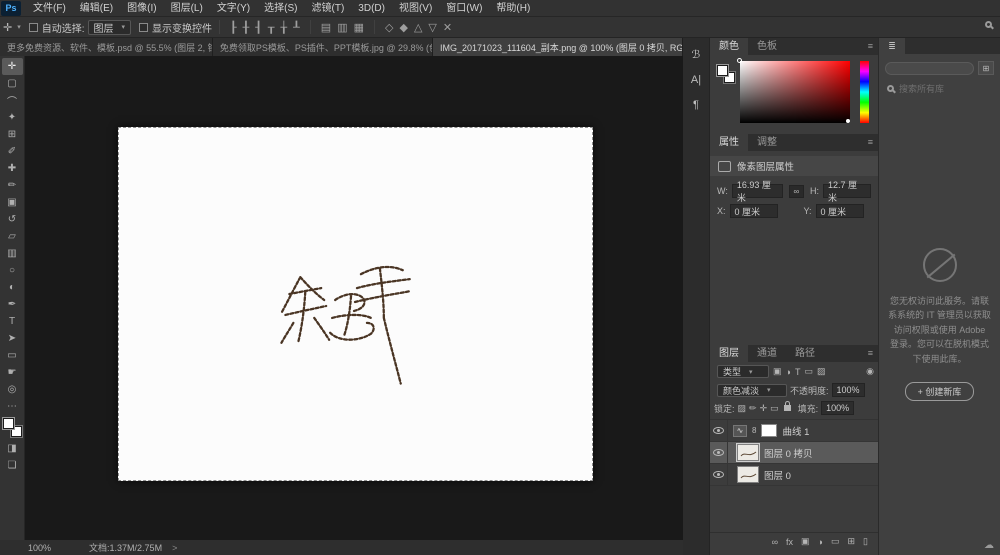 The width and height of the screenshot is (1000, 555). I want to click on layer-style-icon: fx, so click(789, 542).